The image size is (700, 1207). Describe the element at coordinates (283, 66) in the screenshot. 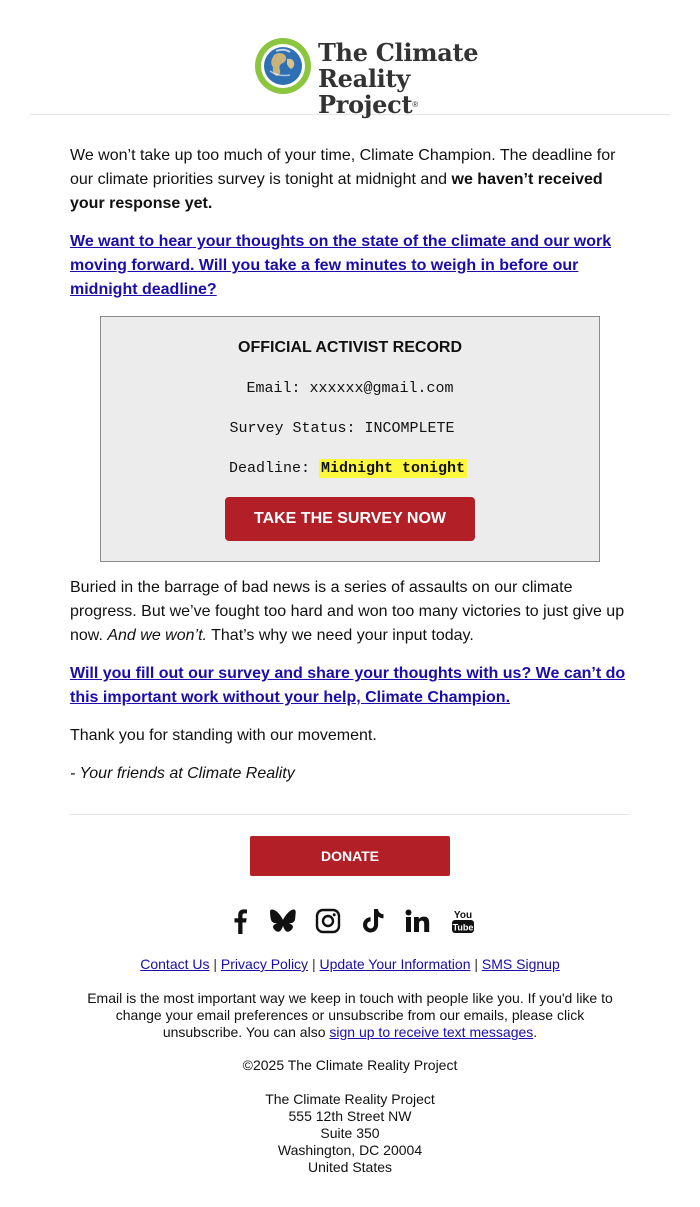

I see `globe-logo-icon` at that location.